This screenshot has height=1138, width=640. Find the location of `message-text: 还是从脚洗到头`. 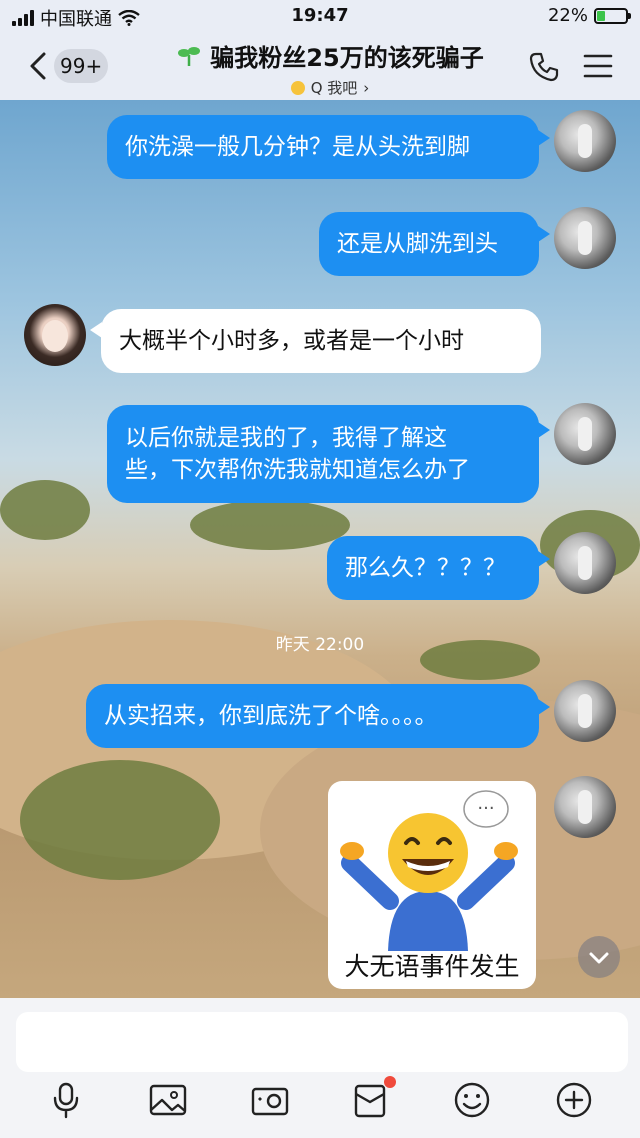

message-text: 还是从脚洗到头 is located at coordinates (417, 244).